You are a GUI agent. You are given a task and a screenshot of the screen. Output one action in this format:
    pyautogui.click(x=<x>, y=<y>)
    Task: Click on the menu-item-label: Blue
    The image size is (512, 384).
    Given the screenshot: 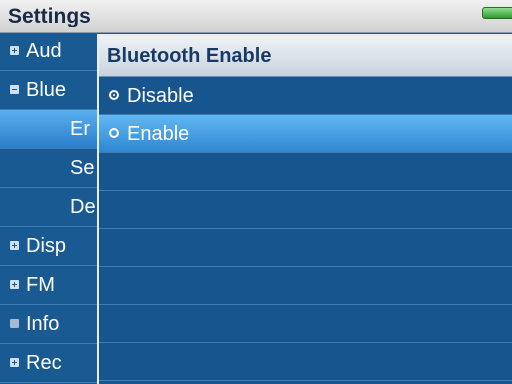 What is the action you would take?
    pyautogui.click(x=46, y=90)
    